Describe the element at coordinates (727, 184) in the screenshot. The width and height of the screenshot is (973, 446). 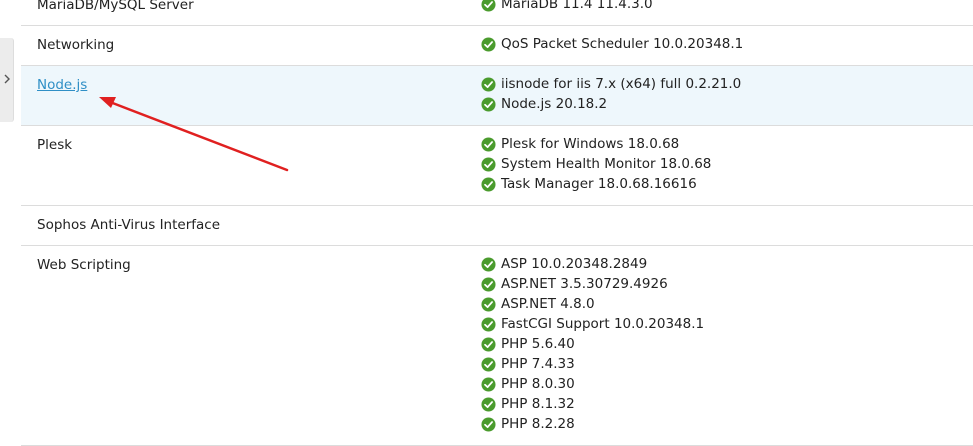
I see `component-item: Task Manager 18.0.68.16616` at that location.